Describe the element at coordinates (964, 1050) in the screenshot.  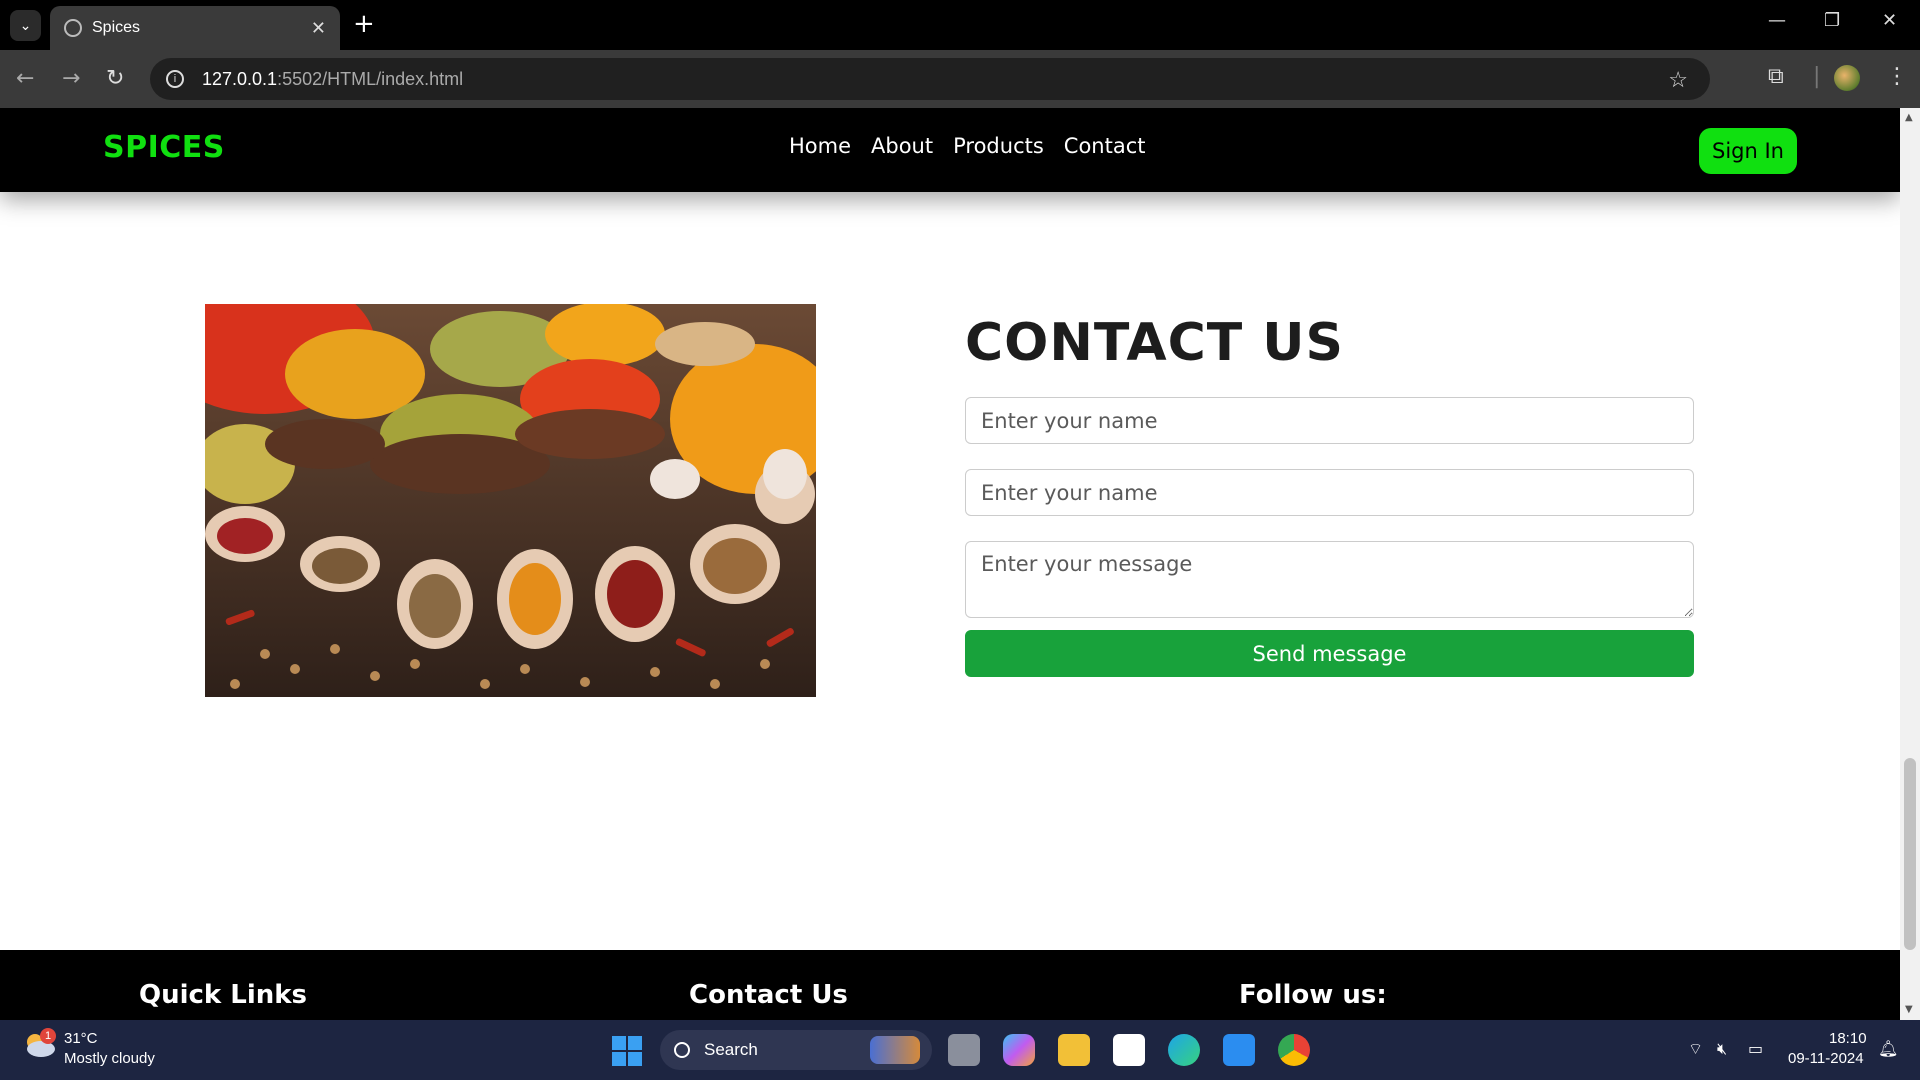
I see `task-view-icon` at that location.